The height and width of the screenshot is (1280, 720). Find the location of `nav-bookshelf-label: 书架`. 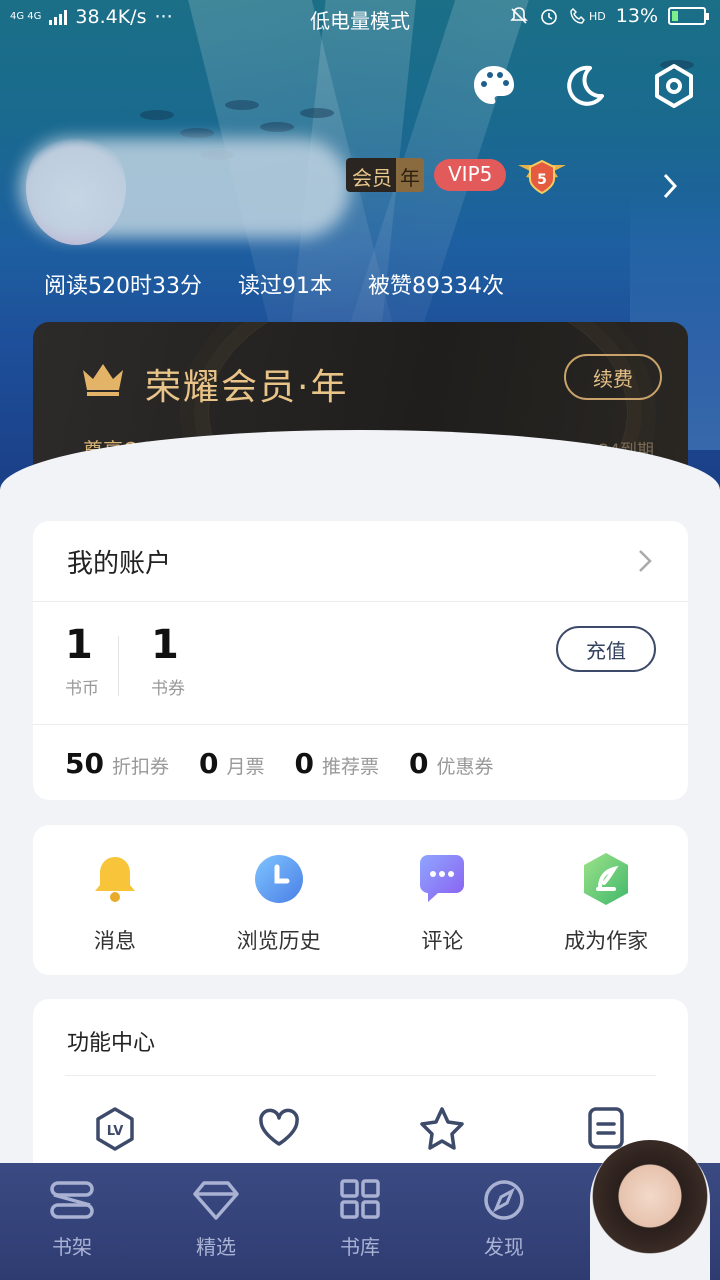

nav-bookshelf-label: 书架 is located at coordinates (72, 1247).